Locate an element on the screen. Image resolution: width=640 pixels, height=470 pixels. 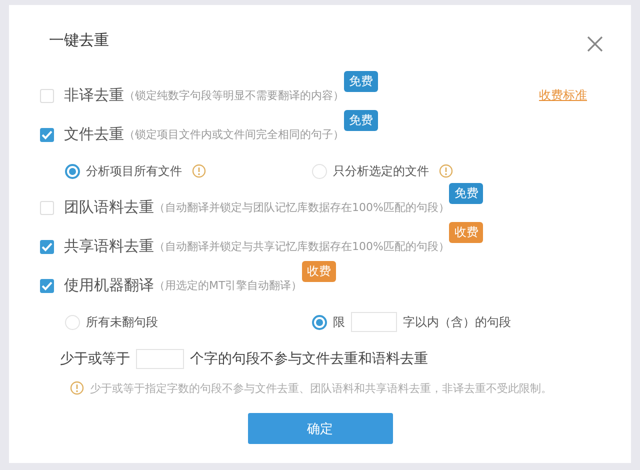
limit-suffix: 字以内（含）的句段 is located at coordinates (457, 322).